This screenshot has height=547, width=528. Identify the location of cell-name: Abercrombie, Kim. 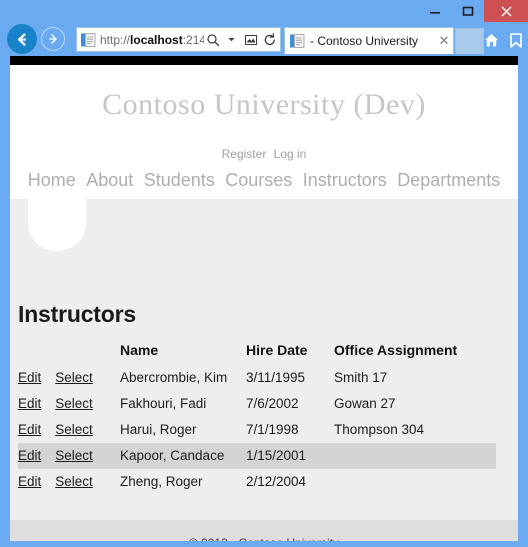
(174, 377).